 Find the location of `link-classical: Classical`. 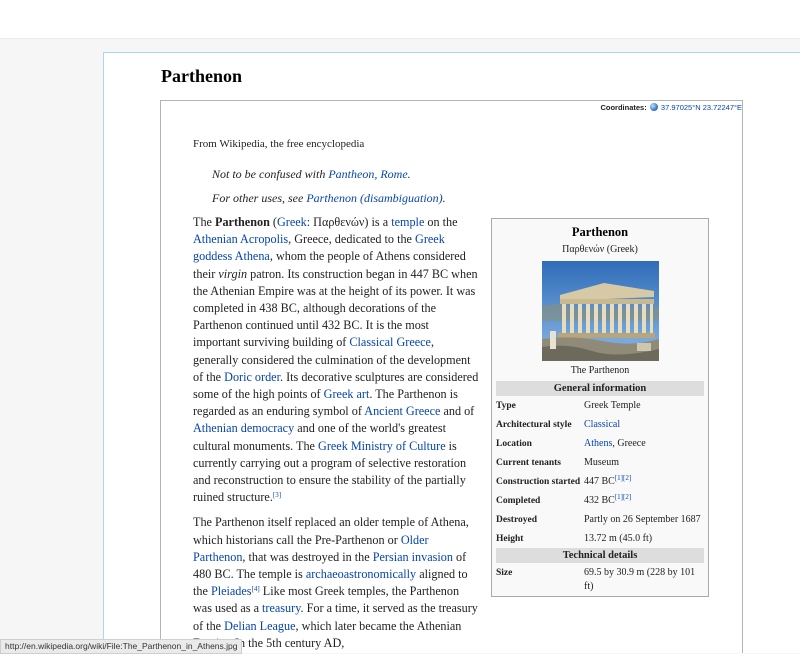

link-classical: Classical is located at coordinates (602, 424).